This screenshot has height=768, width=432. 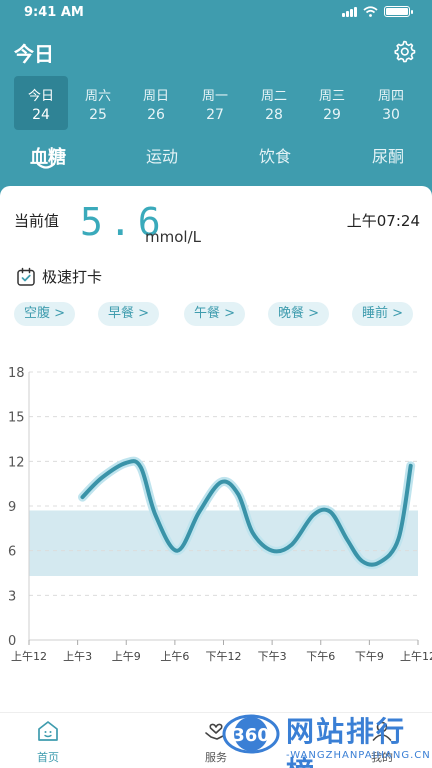 I want to click on wifi-icon, so click(x=370, y=11).